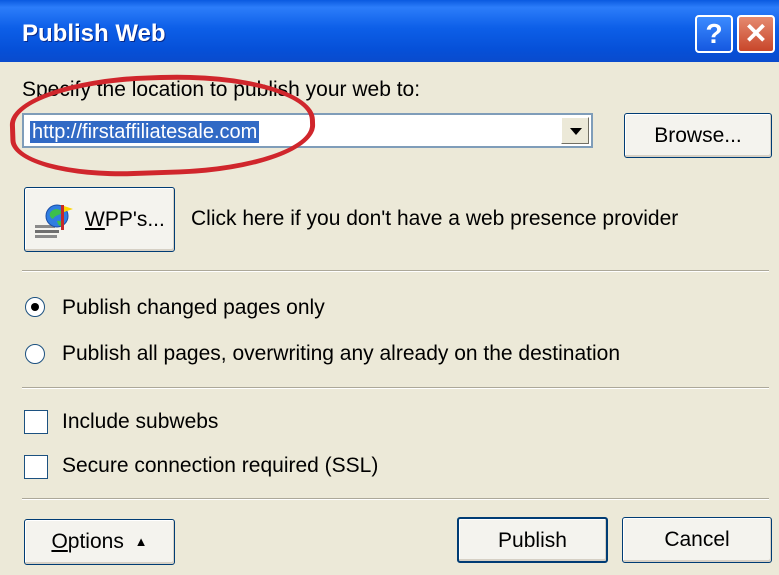 Image resolution: width=779 pixels, height=575 pixels. I want to click on help-button: ?, so click(714, 34).